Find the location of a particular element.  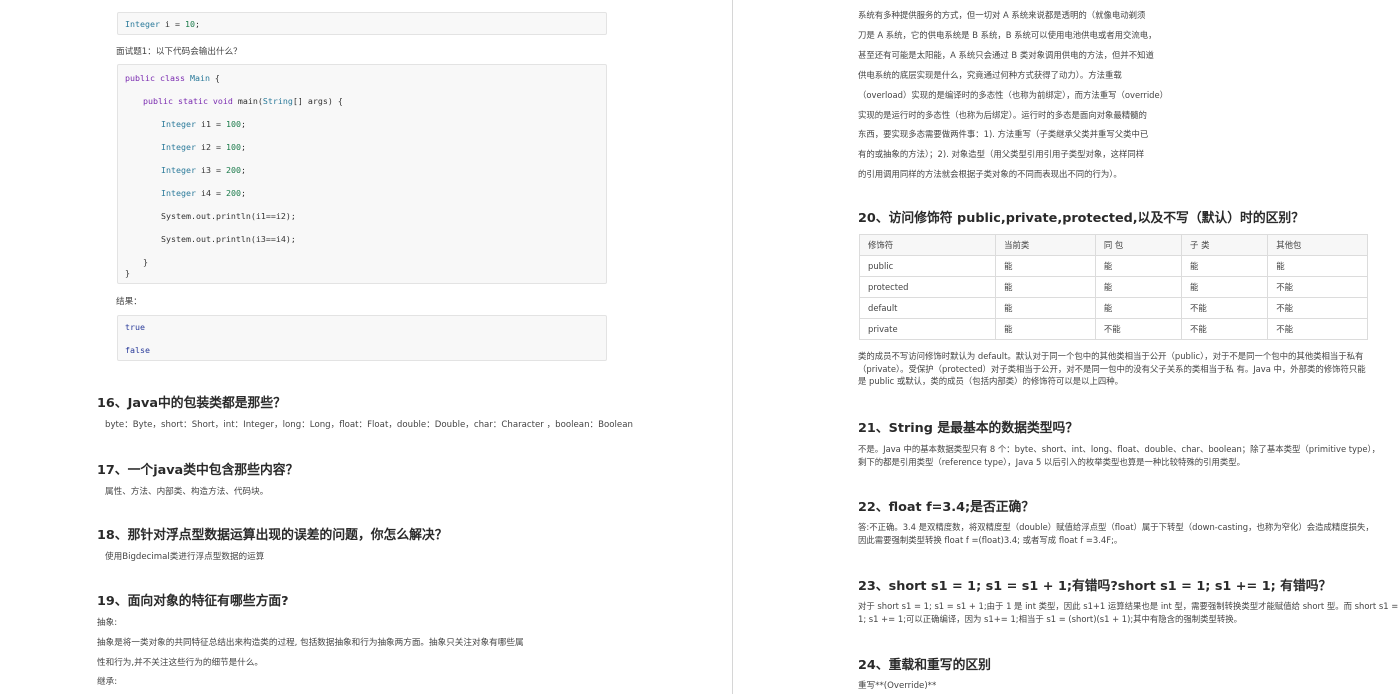

table-row: public 能 能 能 能 is located at coordinates (1113, 266).